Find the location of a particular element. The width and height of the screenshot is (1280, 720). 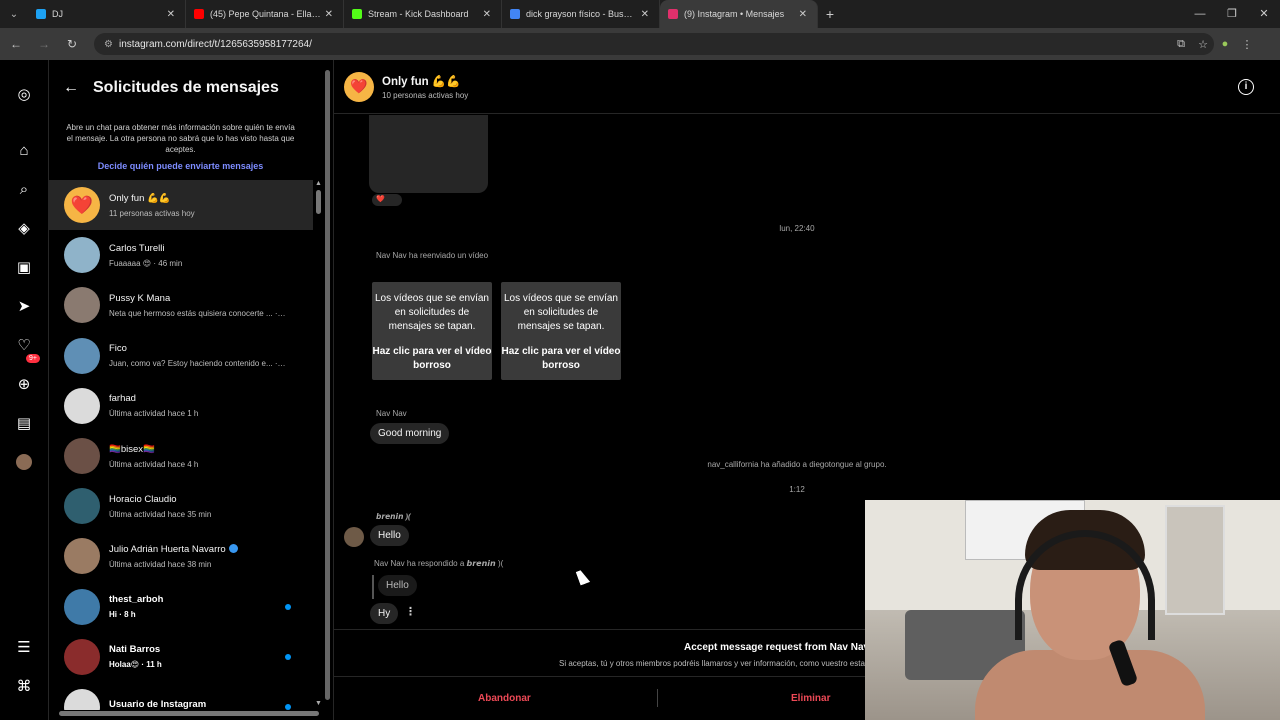

media-reaction: ❤️ is located at coordinates (387, 200).